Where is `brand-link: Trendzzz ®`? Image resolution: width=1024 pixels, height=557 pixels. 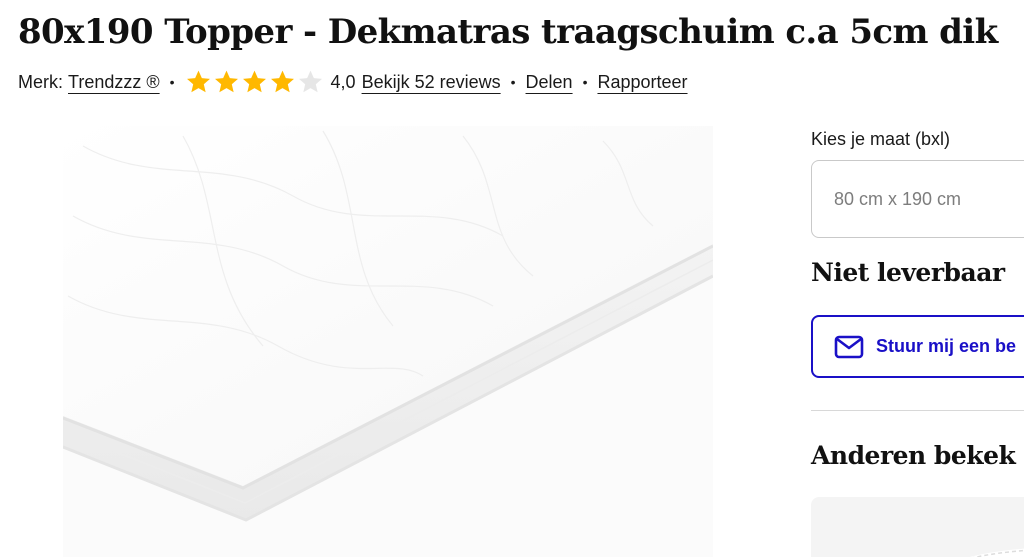
brand-link: Trendzzz ® is located at coordinates (114, 82).